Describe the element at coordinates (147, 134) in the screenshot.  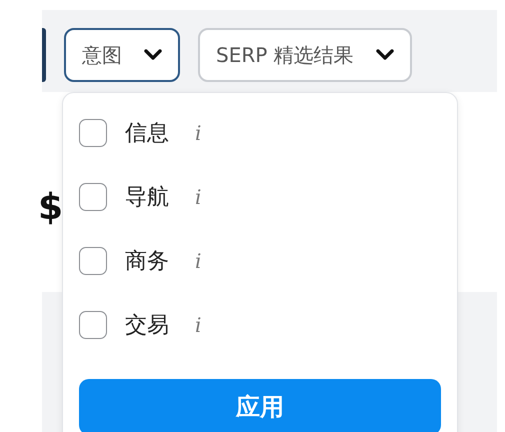
I see `option-label: 信息` at that location.